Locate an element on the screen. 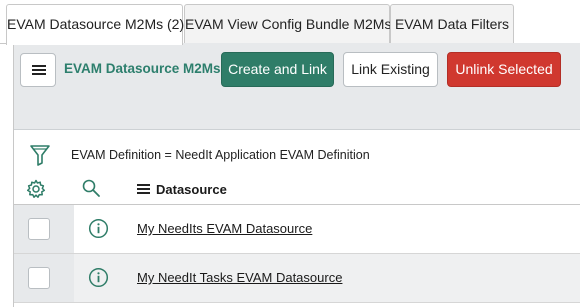 The height and width of the screenshot is (307, 580). filter-icon is located at coordinates (40, 155).